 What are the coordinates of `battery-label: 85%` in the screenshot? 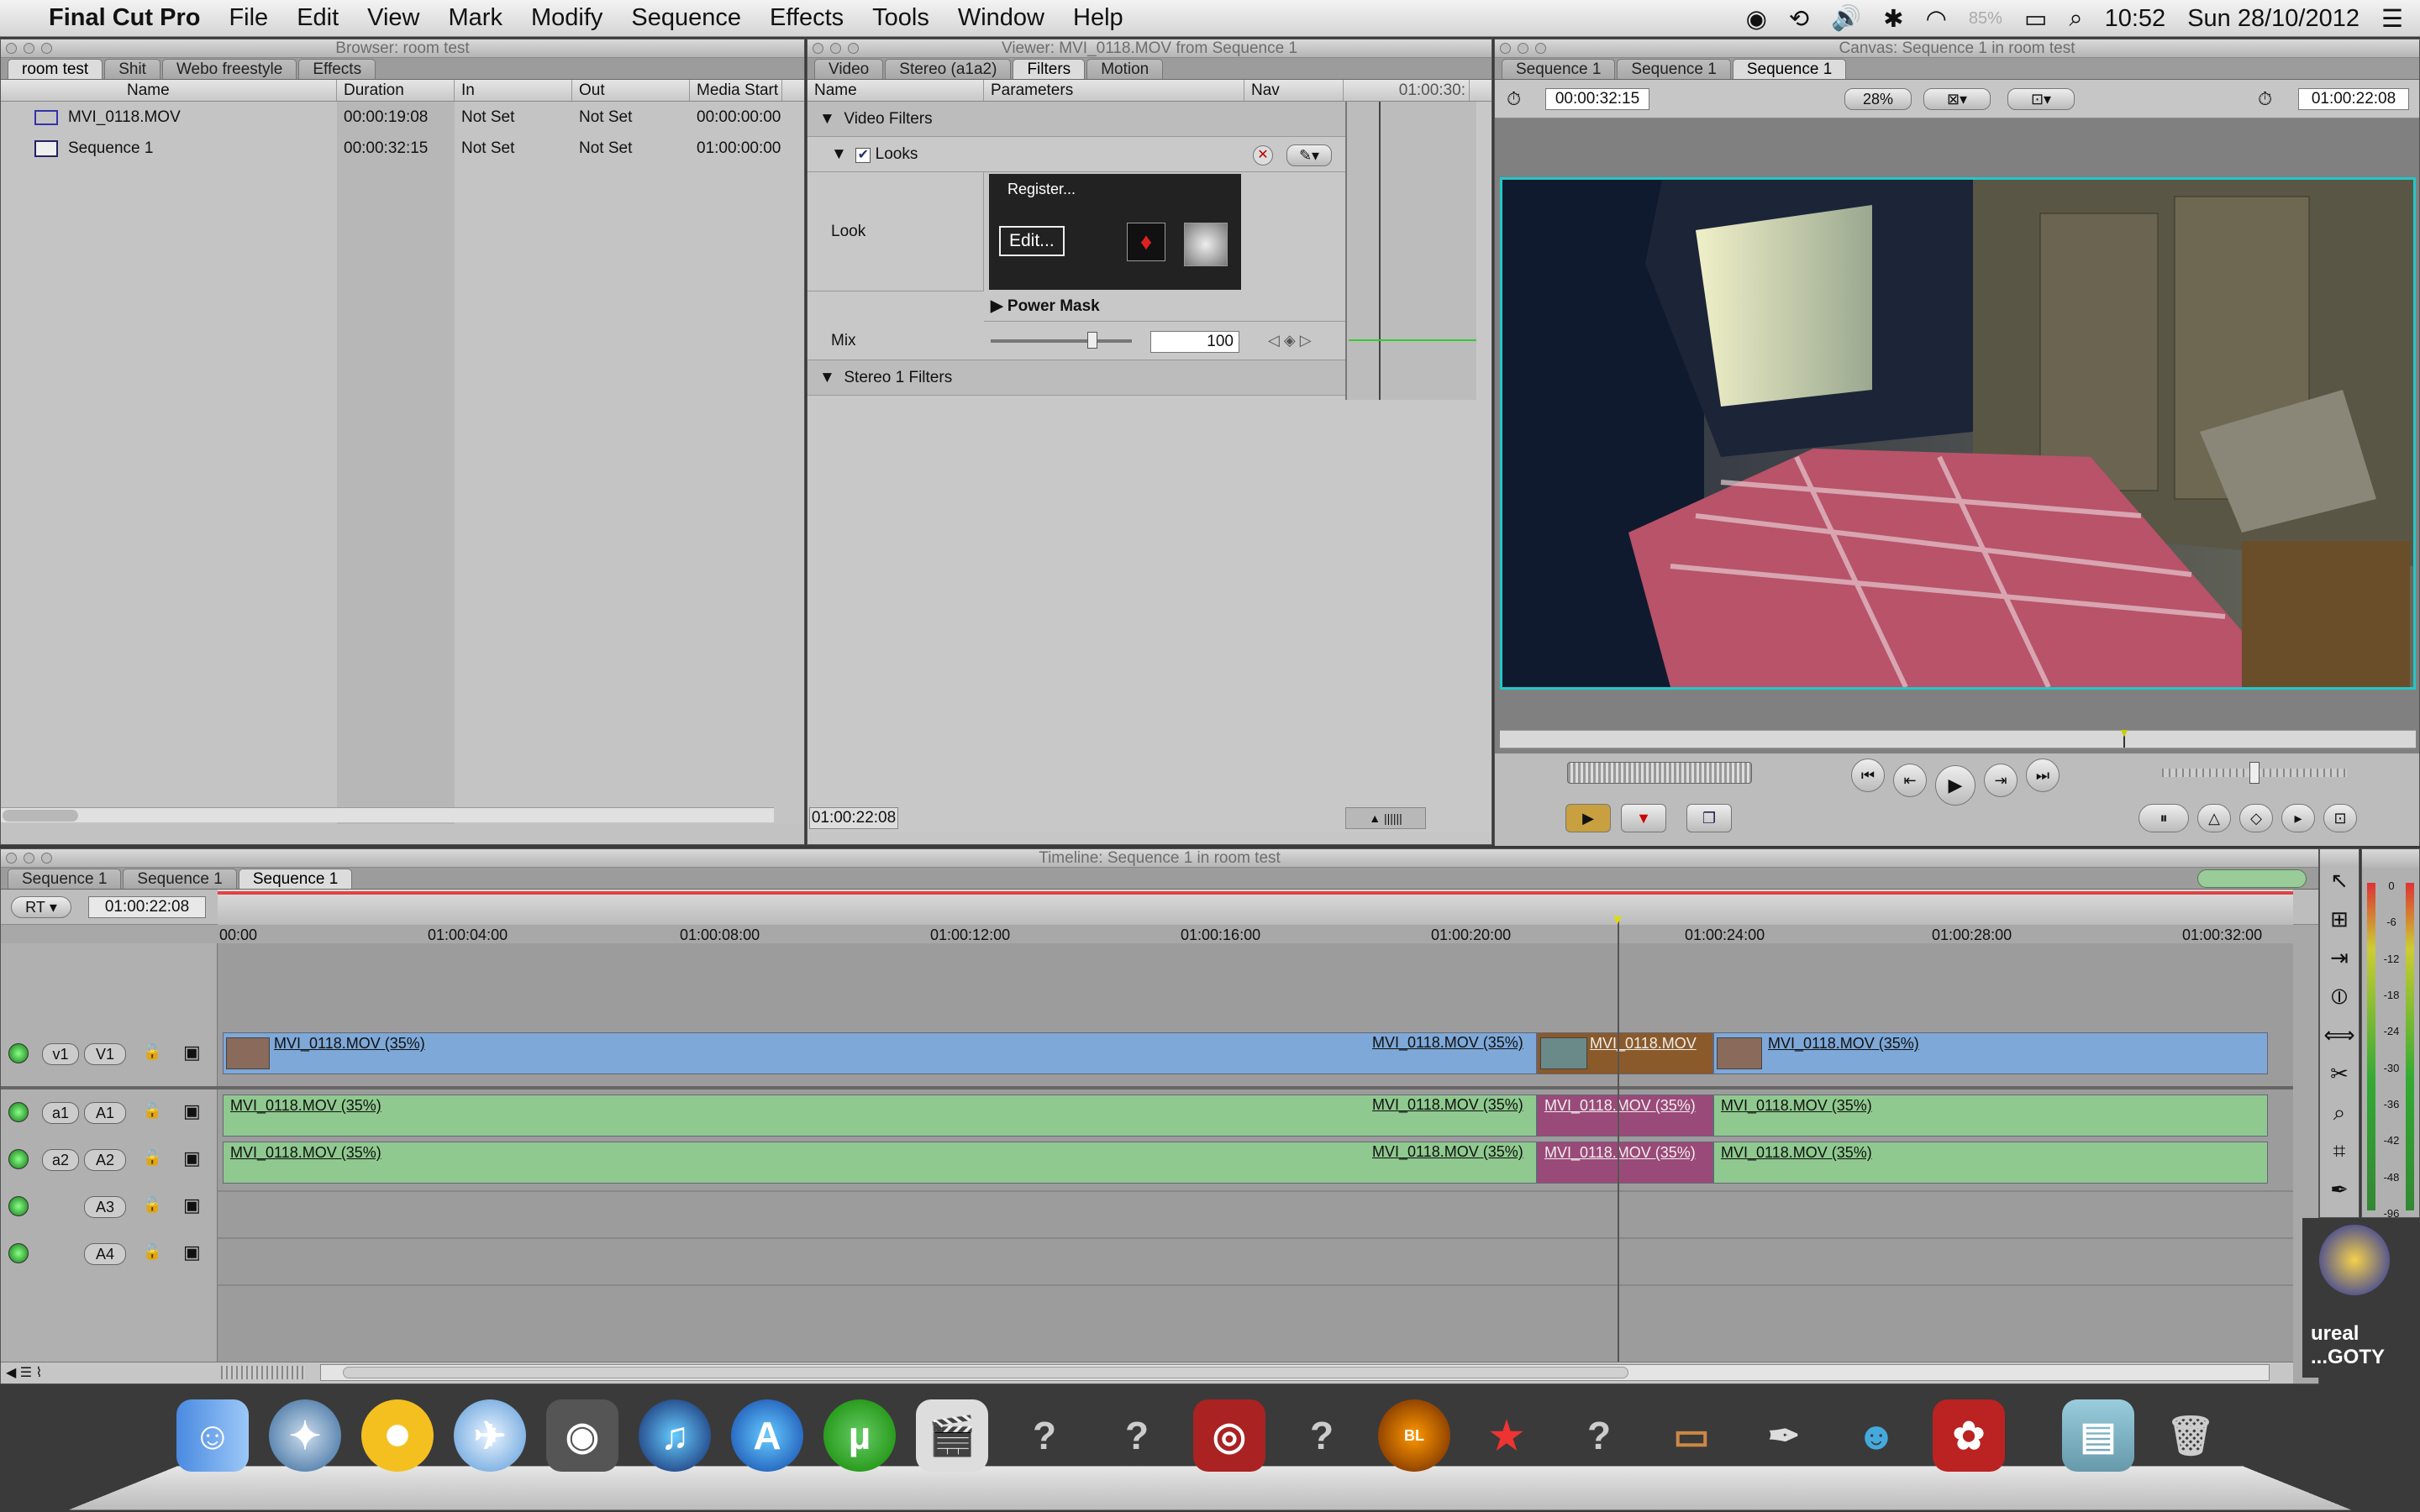 It's located at (1985, 19).